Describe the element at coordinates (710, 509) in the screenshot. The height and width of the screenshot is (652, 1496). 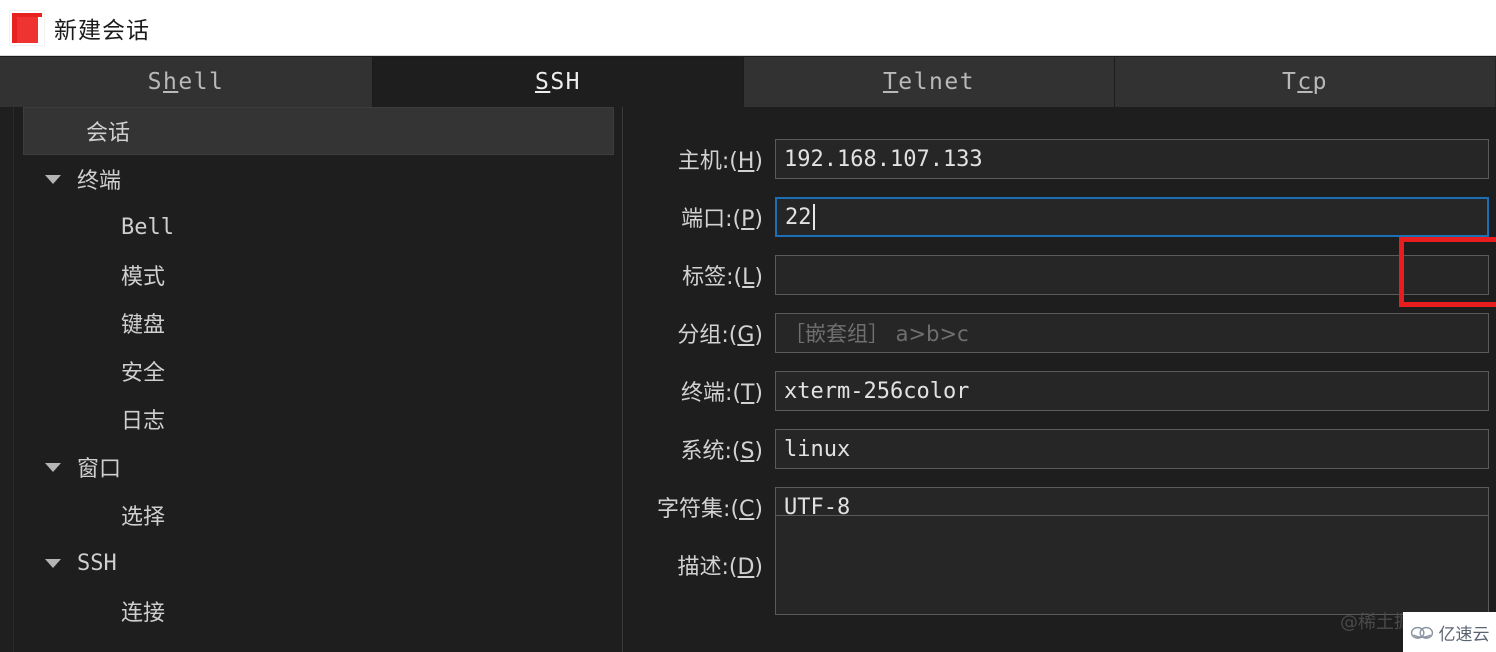
I see `form-label-6: 字符集:(C)` at that location.